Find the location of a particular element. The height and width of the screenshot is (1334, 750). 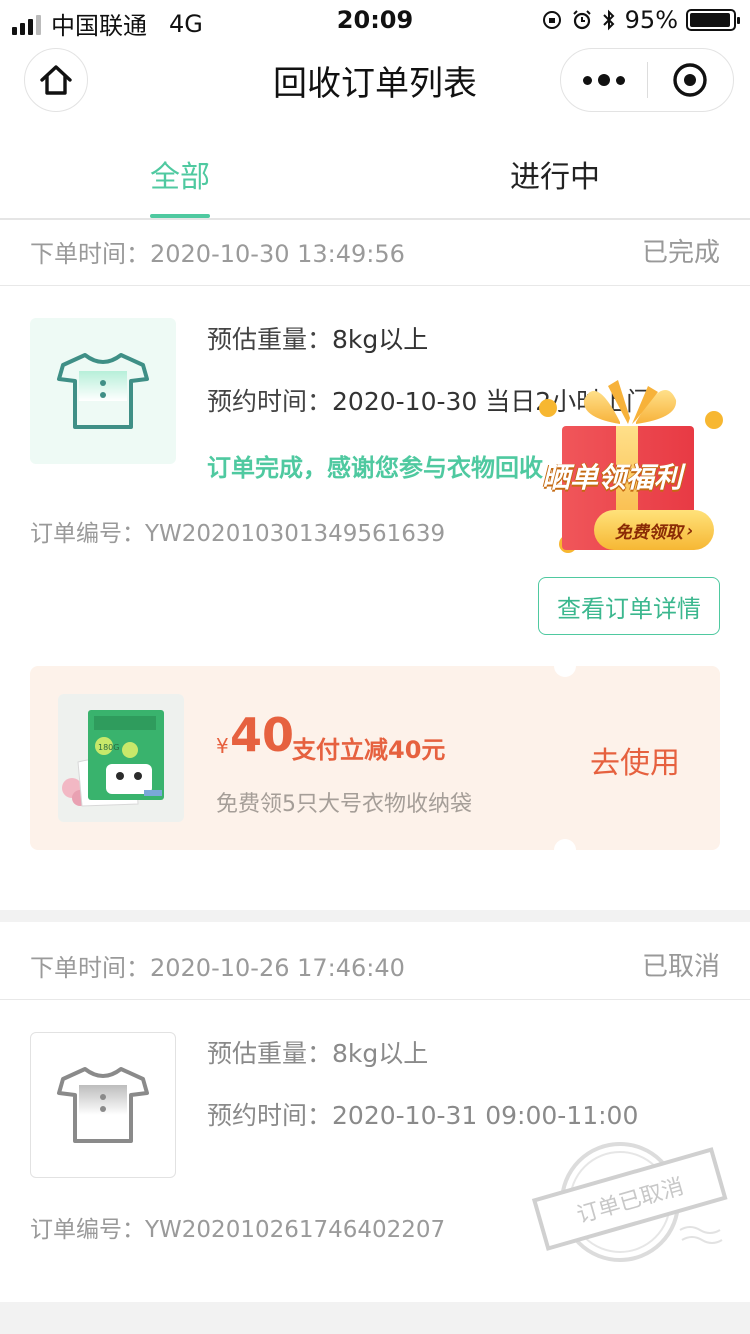

order-complete-message: 订单完成，感谢您参与衣物回收 is located at coordinates (375, 468).